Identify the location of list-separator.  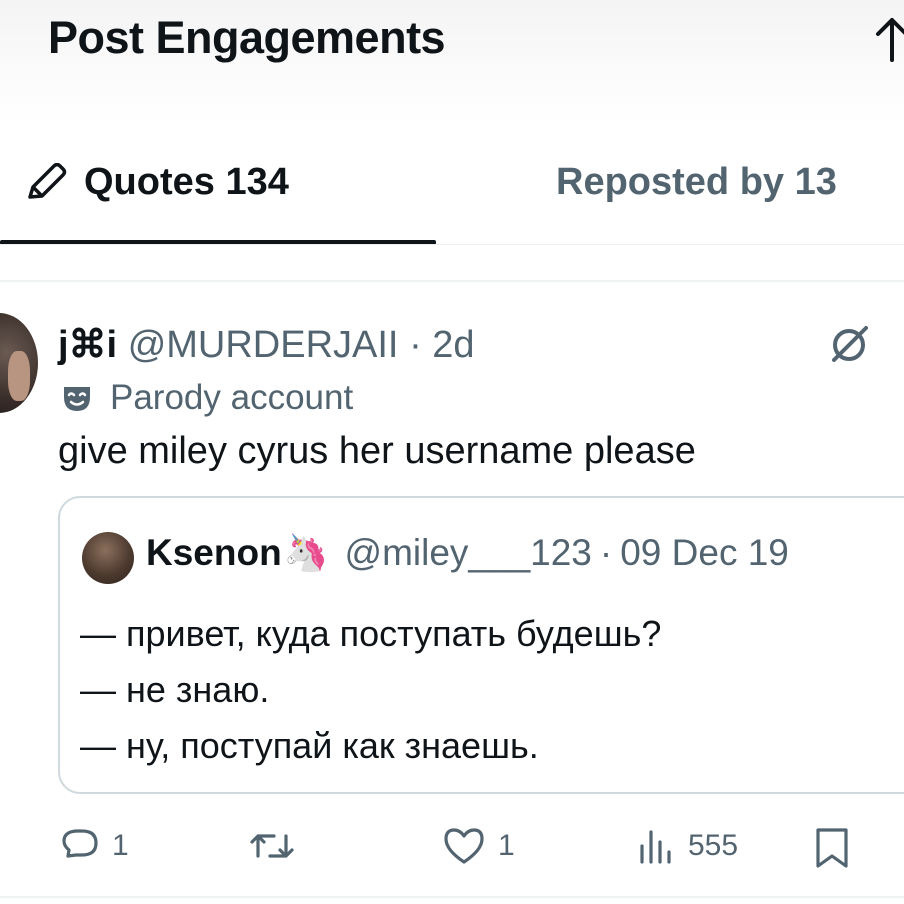
(452, 281).